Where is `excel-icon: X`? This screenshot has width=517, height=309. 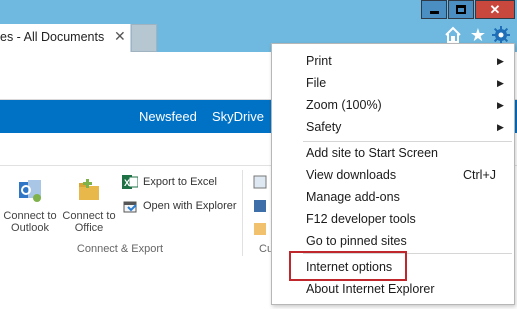 excel-icon: X is located at coordinates (130, 182).